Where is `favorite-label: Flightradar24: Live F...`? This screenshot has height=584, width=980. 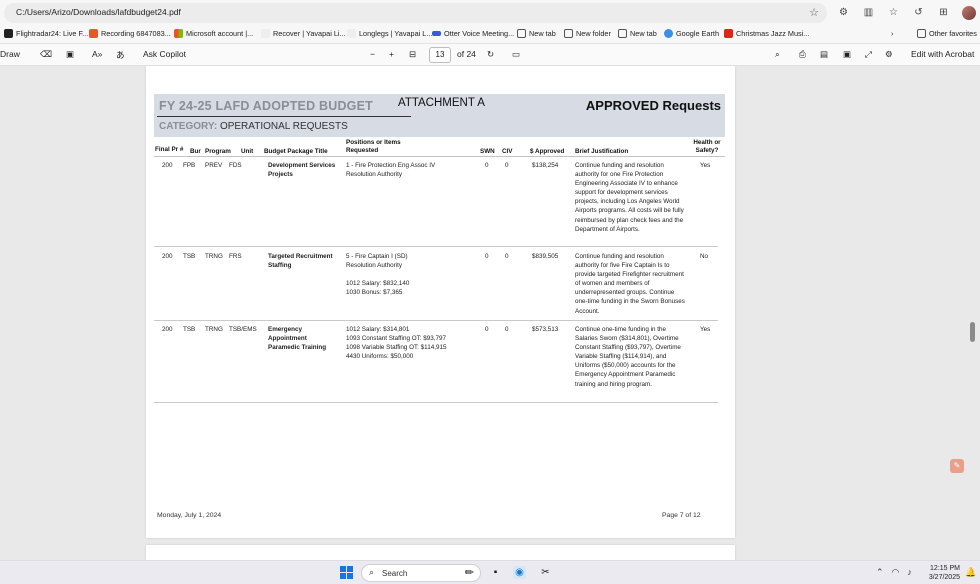
favorite-label: Flightradar24: Live F... is located at coordinates (52, 33).